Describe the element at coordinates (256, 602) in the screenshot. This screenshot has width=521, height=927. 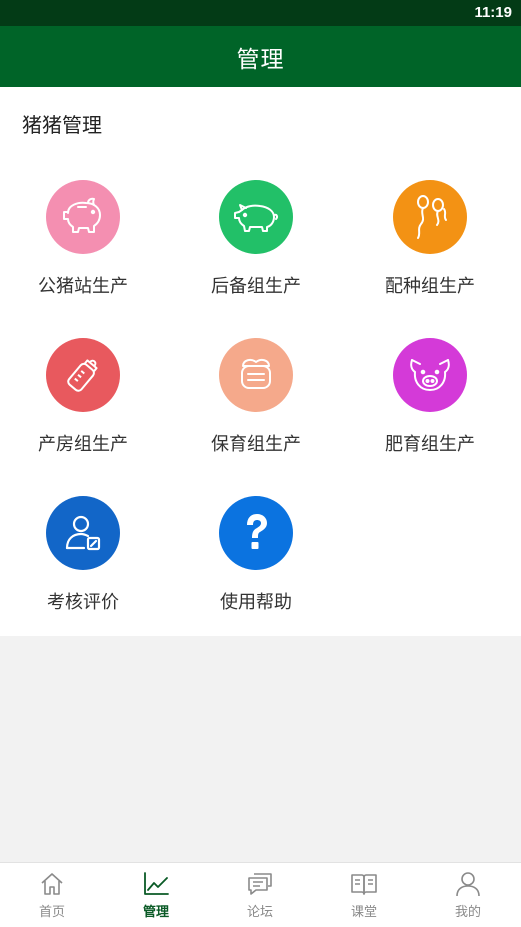
I see `tile-label: 使用帮助` at that location.